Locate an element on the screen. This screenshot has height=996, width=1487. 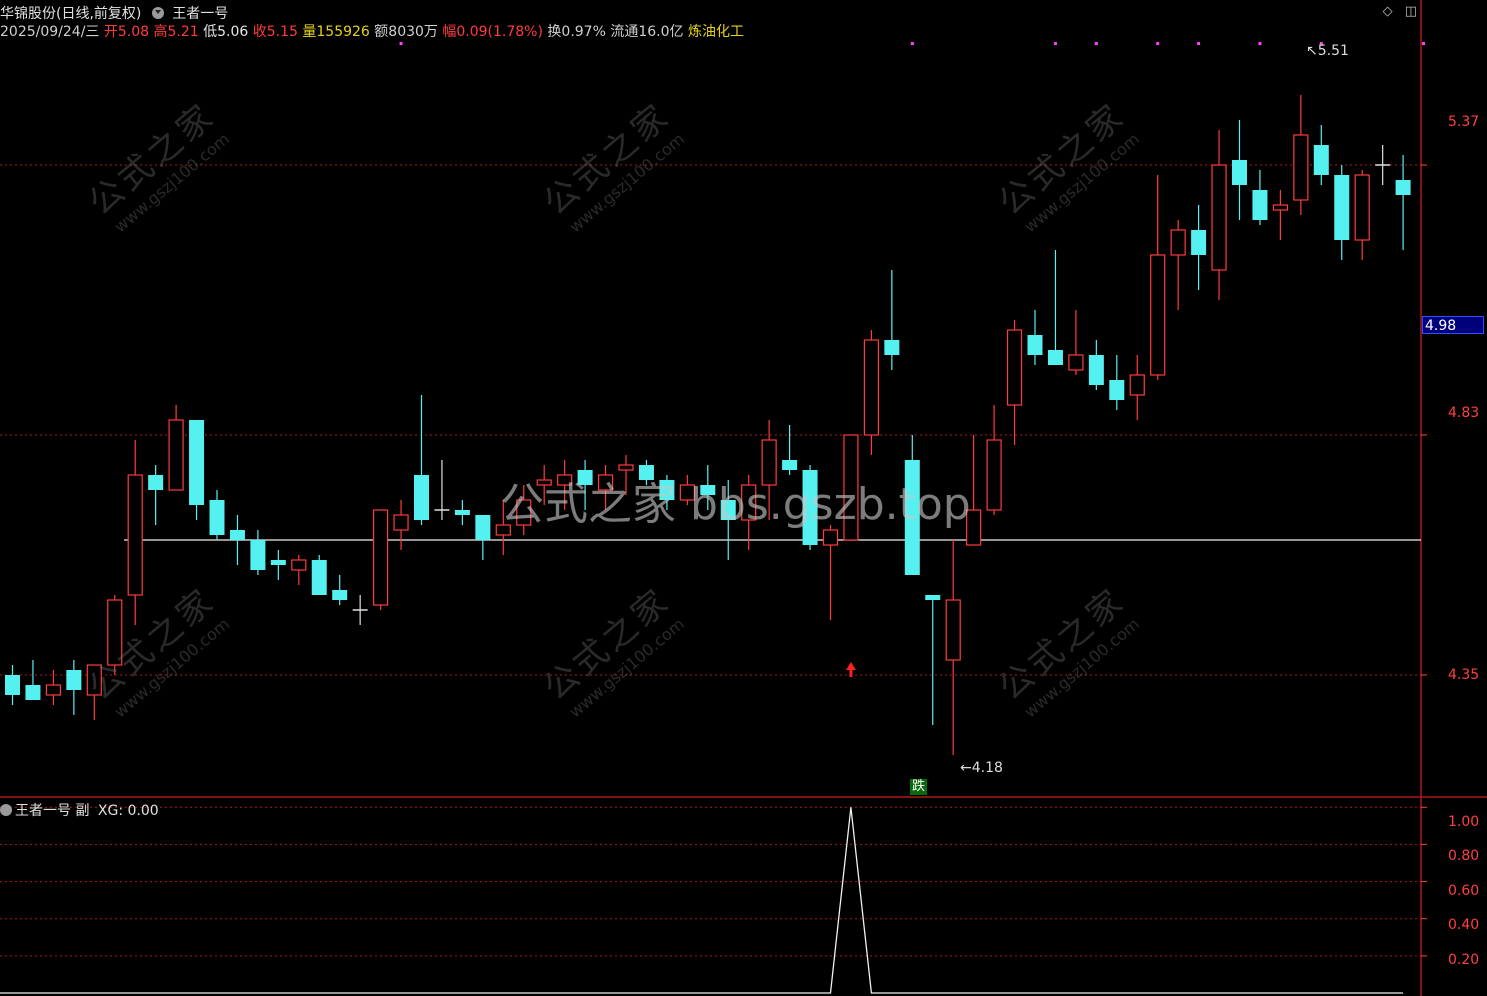
high-value: 5.21 is located at coordinates (183, 32).